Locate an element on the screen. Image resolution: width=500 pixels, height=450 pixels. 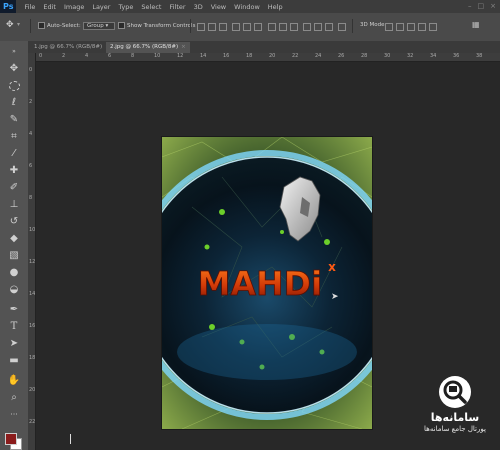
hand-icon: ✋ is located at coordinates (14, 381).